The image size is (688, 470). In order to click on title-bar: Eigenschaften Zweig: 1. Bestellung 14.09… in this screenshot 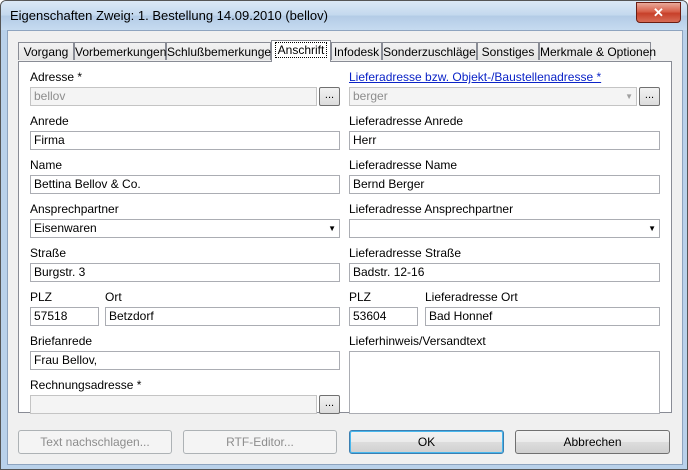, I will do `click(344, 15)`.